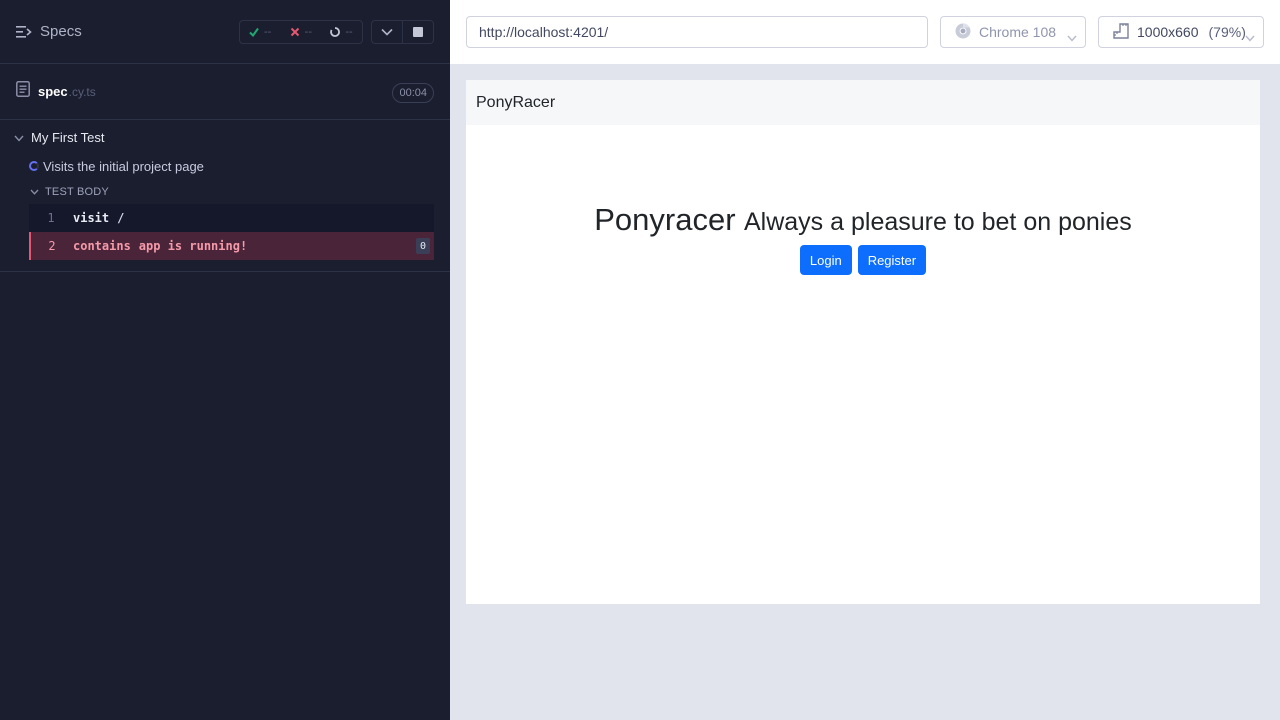 The width and height of the screenshot is (1280, 720). What do you see at coordinates (516, 102) in the screenshot?
I see `brand-label: PonyRacer` at bounding box center [516, 102].